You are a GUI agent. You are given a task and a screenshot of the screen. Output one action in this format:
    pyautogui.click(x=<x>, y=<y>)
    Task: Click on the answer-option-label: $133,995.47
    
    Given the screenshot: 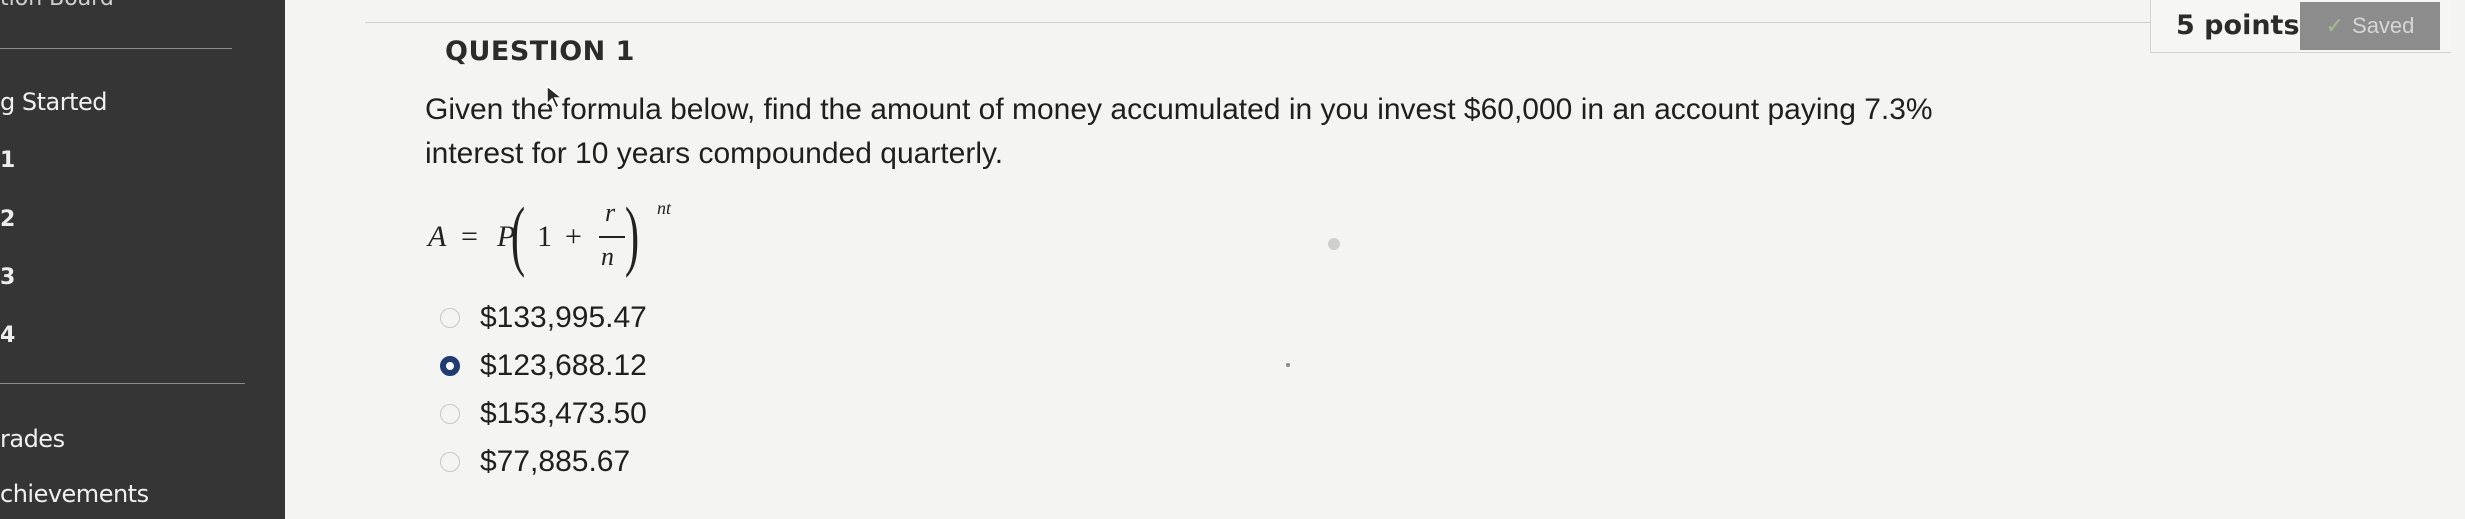 What is the action you would take?
    pyautogui.click(x=563, y=317)
    